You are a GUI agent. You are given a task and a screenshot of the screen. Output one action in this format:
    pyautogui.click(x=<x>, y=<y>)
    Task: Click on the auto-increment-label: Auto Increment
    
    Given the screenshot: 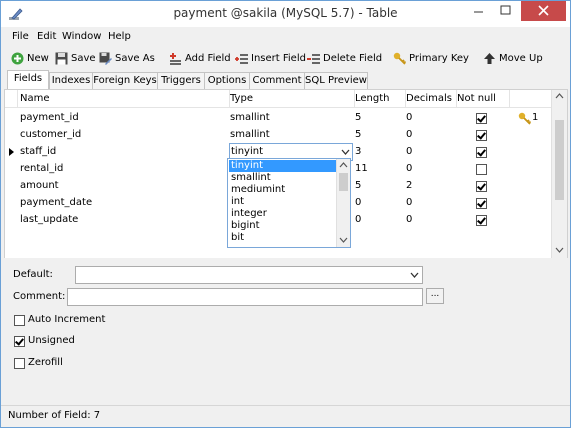 What is the action you would take?
    pyautogui.click(x=67, y=319)
    